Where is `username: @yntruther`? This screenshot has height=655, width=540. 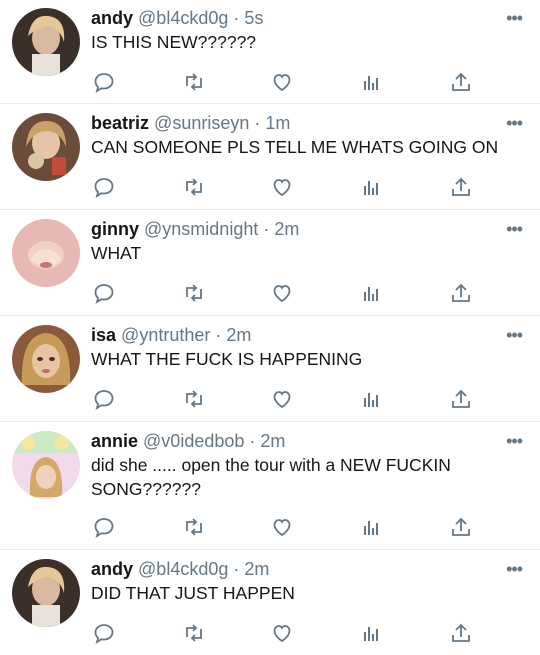 username: @yntruther is located at coordinates (165, 335).